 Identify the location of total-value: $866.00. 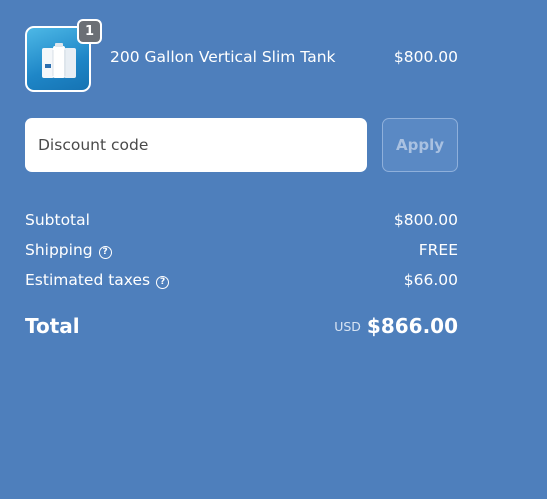
(412, 326).